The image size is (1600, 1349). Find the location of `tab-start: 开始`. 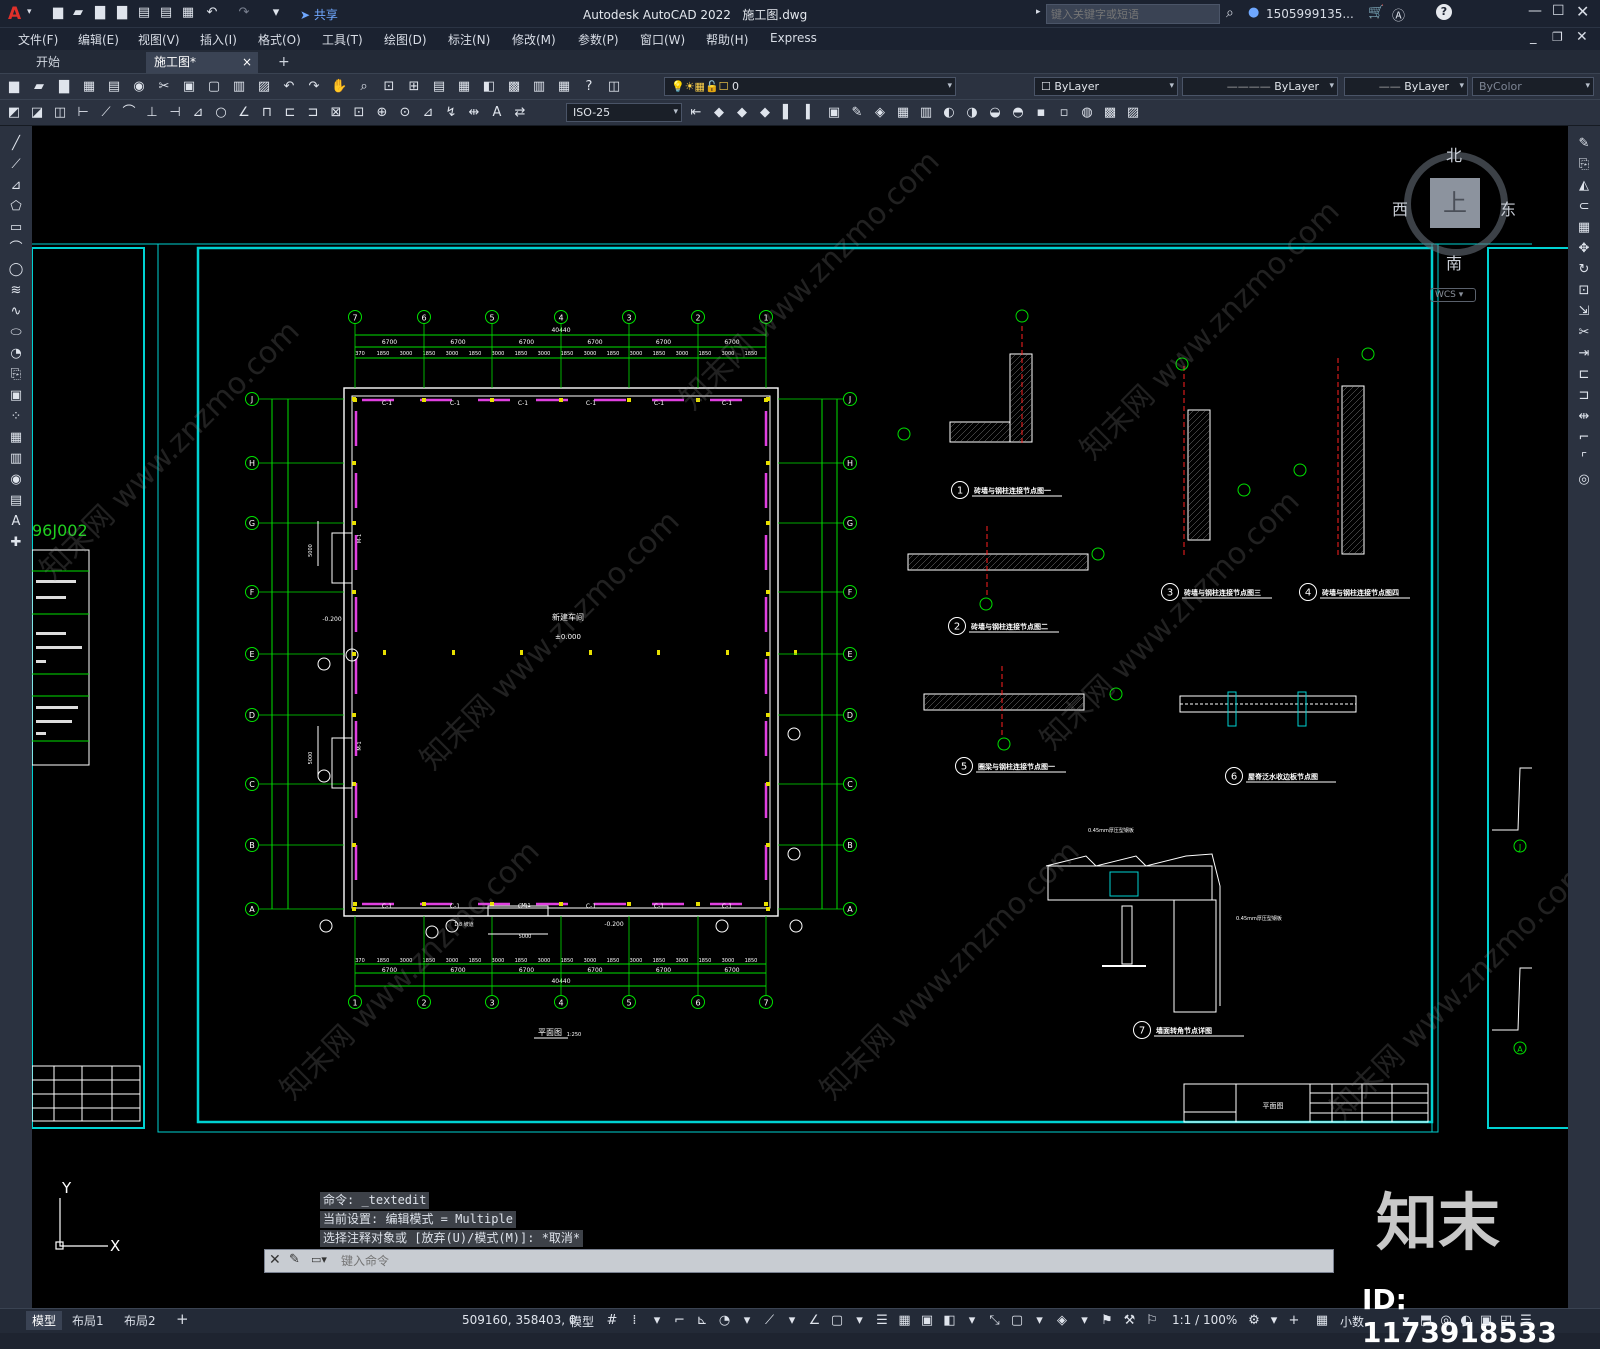

tab-start: 开始 is located at coordinates (48, 62).